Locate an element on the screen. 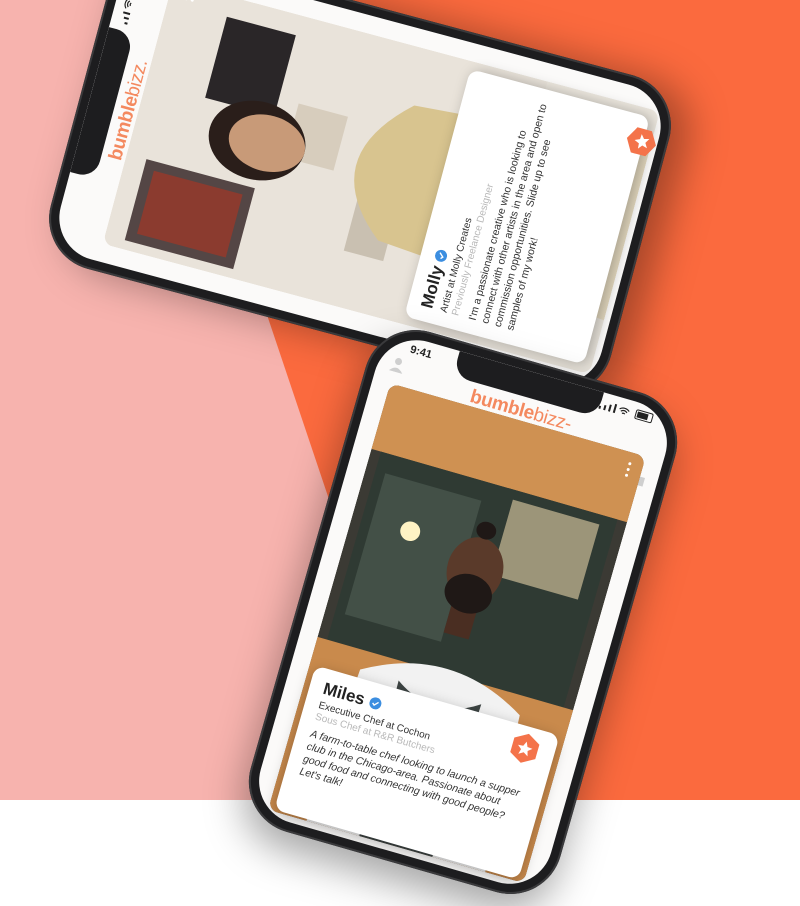 The height and width of the screenshot is (906, 800). star-badge-icon is located at coordinates (641, 141).